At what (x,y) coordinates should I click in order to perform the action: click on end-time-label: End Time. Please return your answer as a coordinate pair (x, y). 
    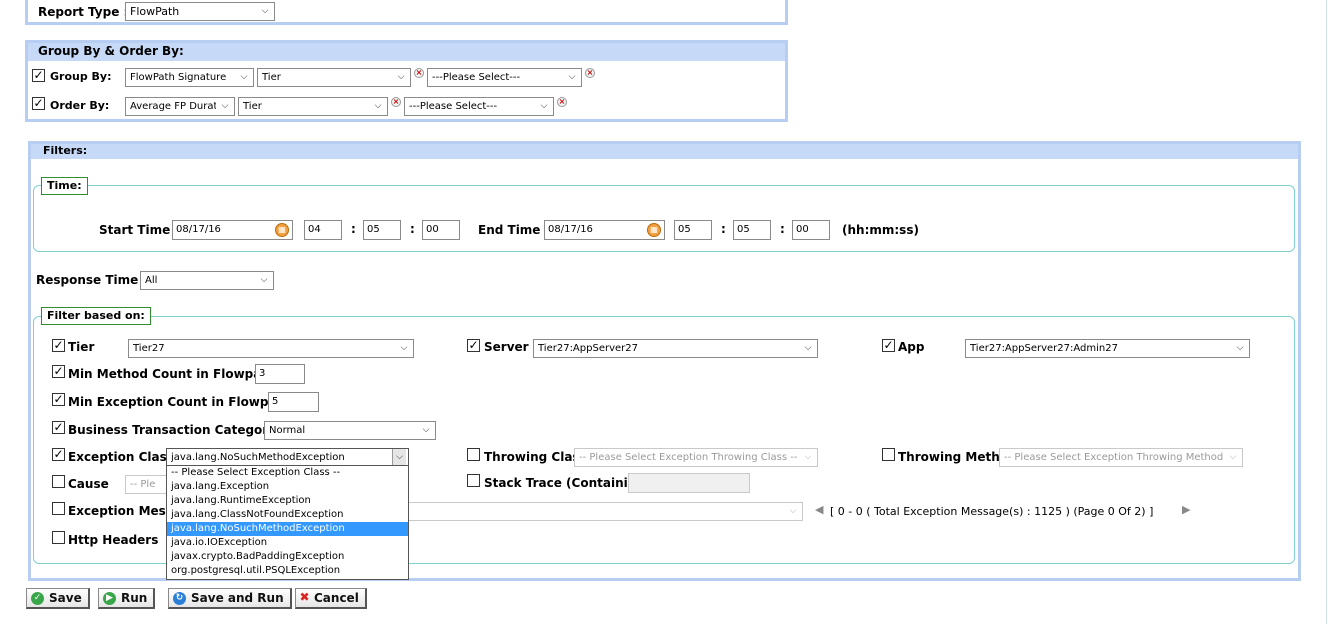
    Looking at the image, I should click on (509, 230).